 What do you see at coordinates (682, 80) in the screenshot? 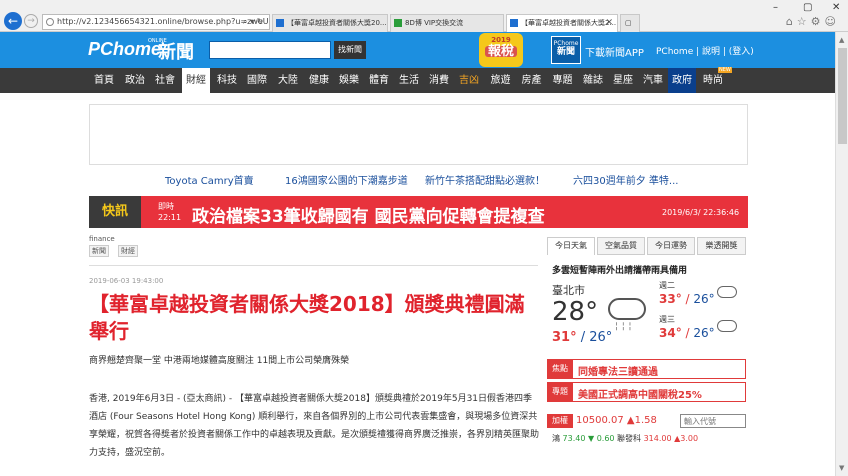
I see `nav-item: 政府` at bounding box center [682, 80].